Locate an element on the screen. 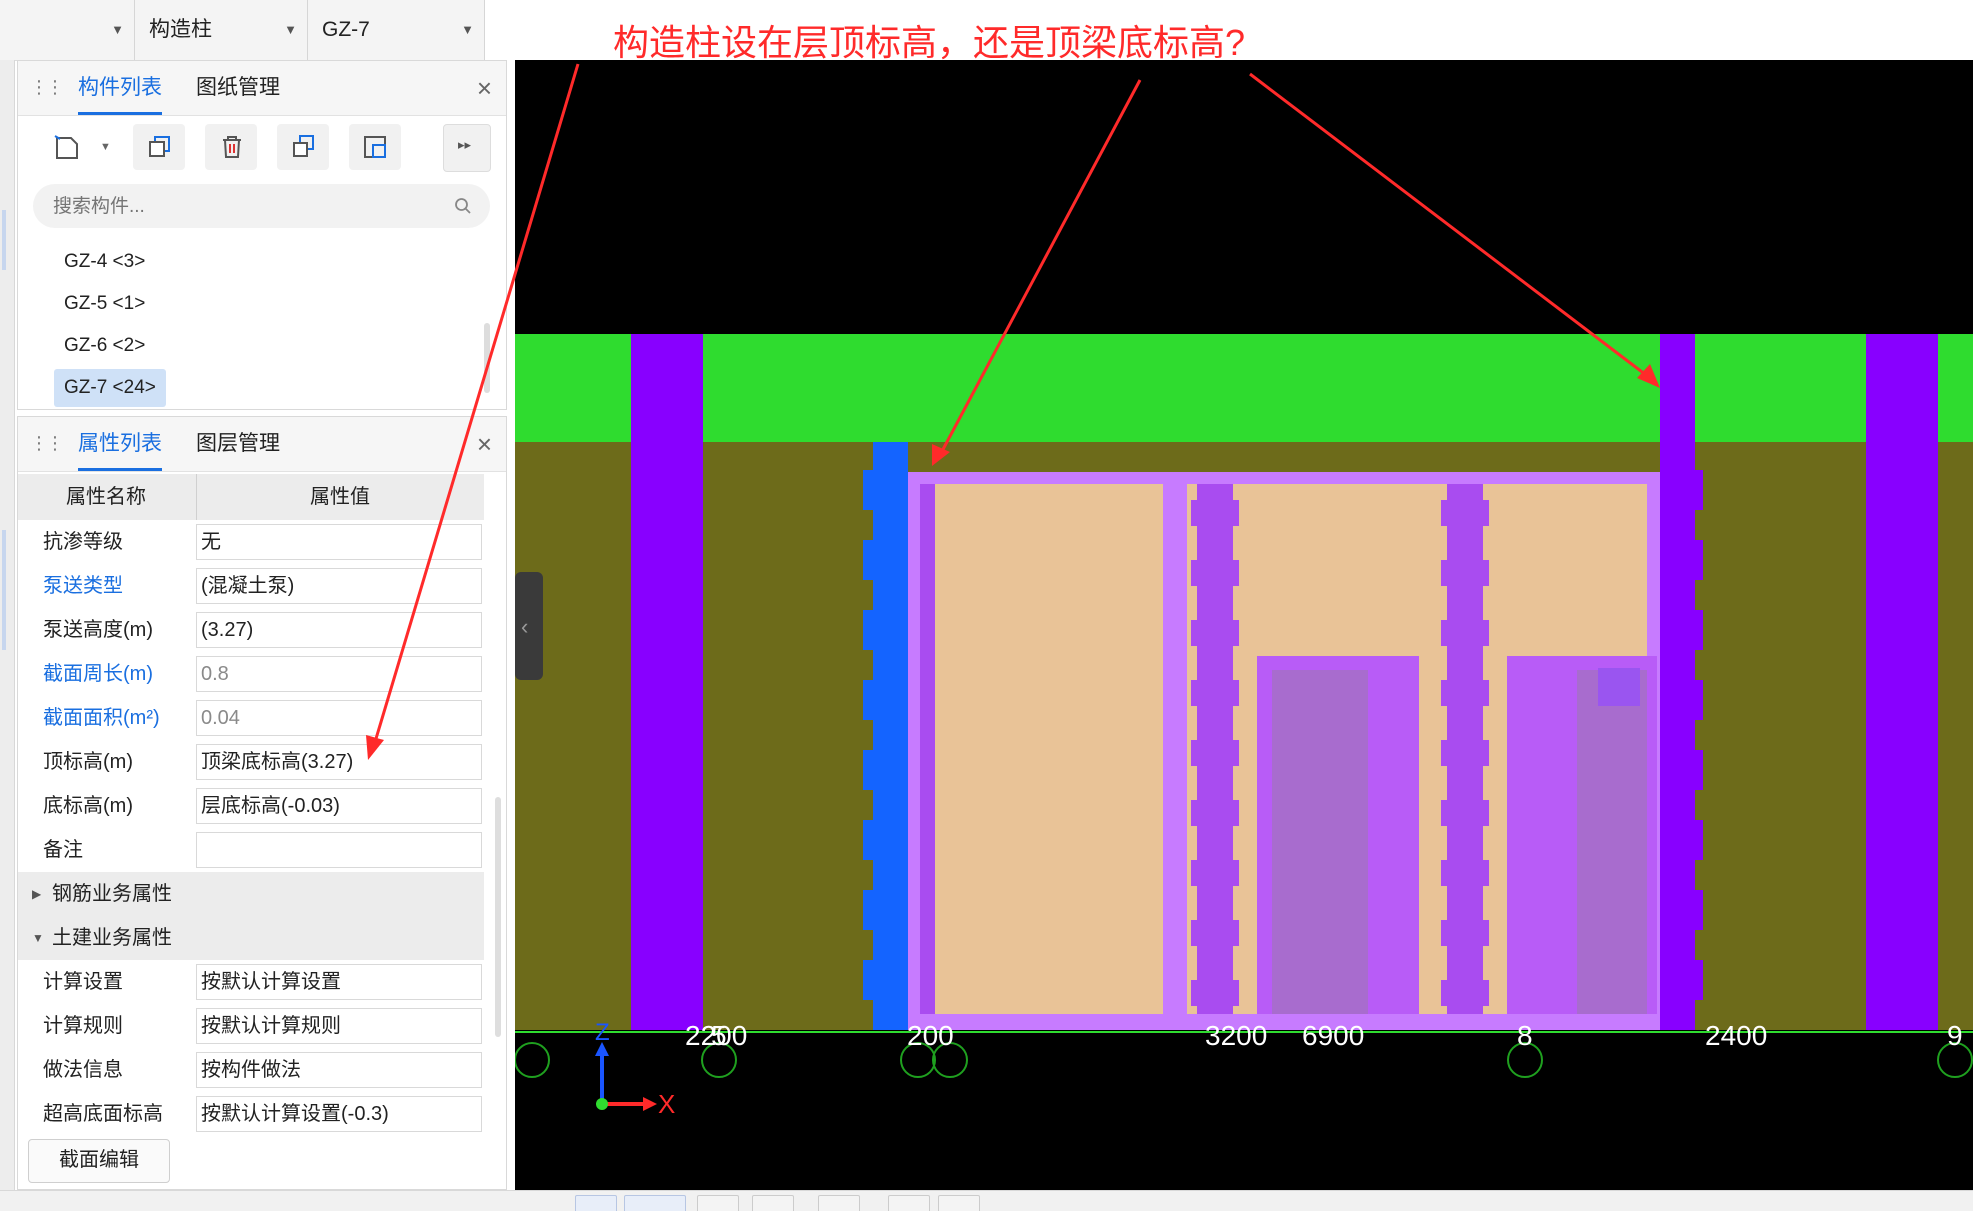  property-value: 按默认计算规则 is located at coordinates (339, 1026).